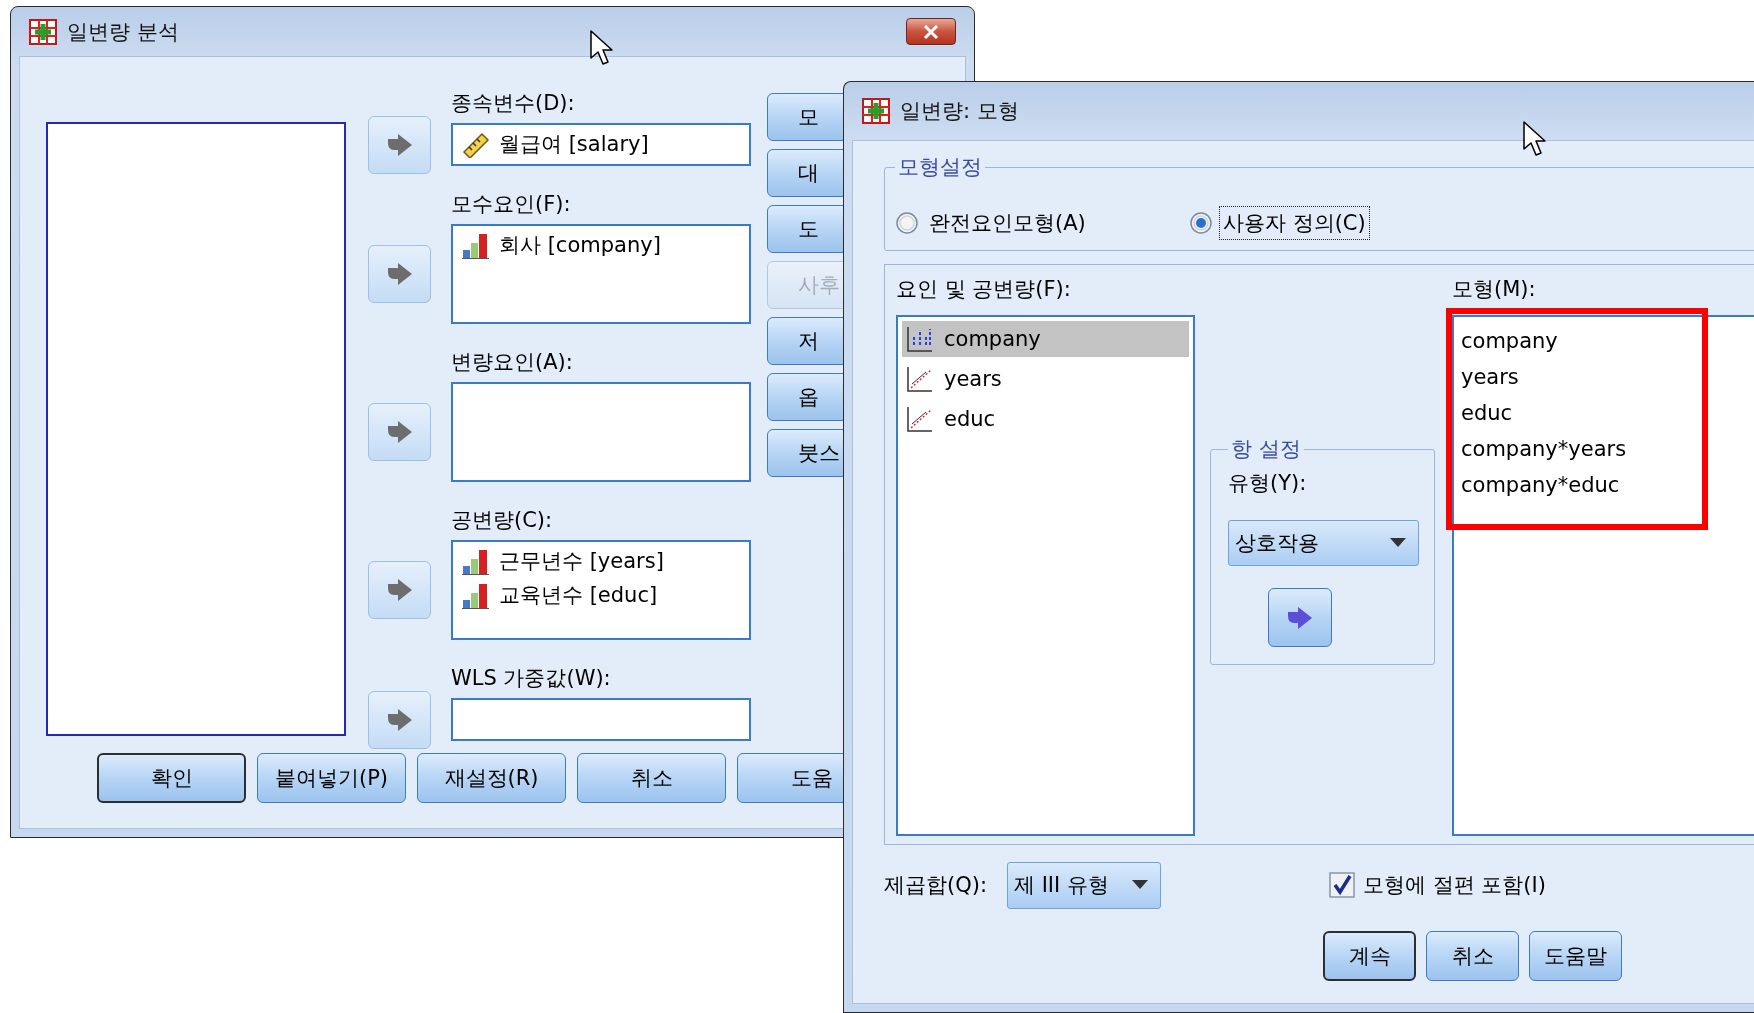 This screenshot has height=1013, width=1754. What do you see at coordinates (959, 111) in the screenshot?
I see `window-title: 일변량: 모형` at bounding box center [959, 111].